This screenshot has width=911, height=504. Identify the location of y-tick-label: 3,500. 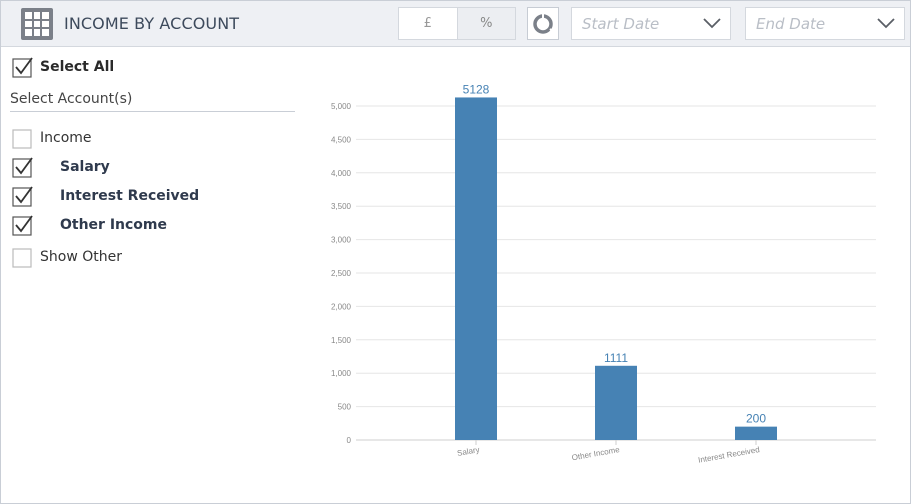
(341, 206).